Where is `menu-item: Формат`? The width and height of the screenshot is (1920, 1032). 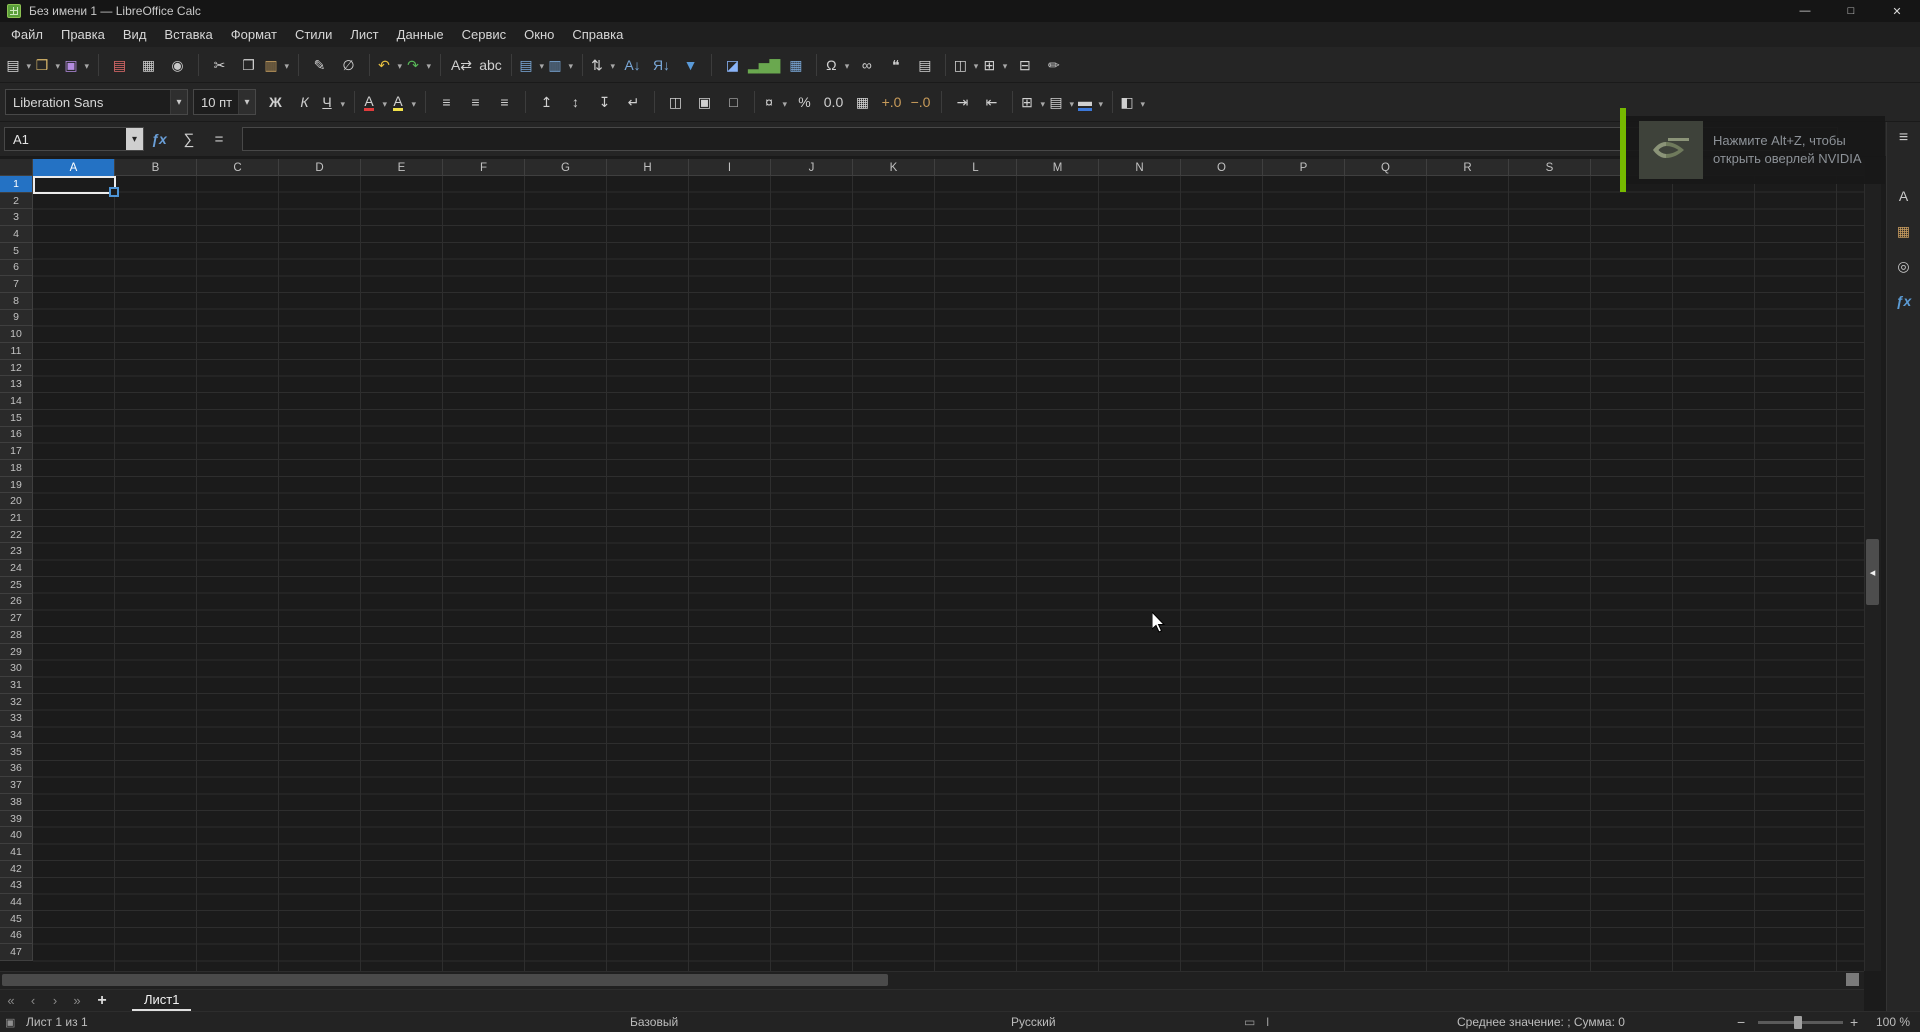
menu-item: Формат is located at coordinates (254, 34).